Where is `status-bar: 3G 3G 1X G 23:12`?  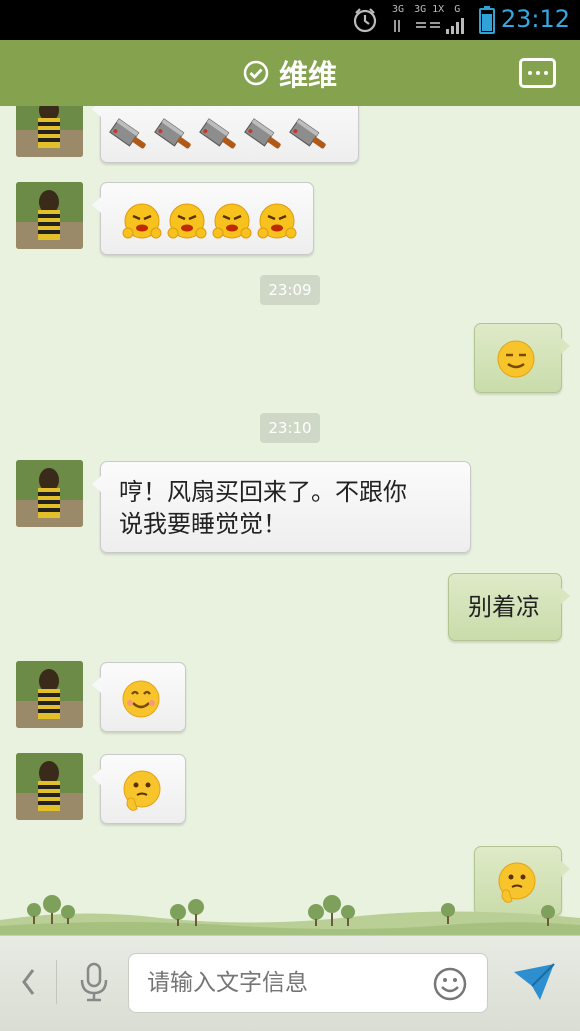
status-bar: 3G 3G 1X G 23:12 is located at coordinates (290, 20).